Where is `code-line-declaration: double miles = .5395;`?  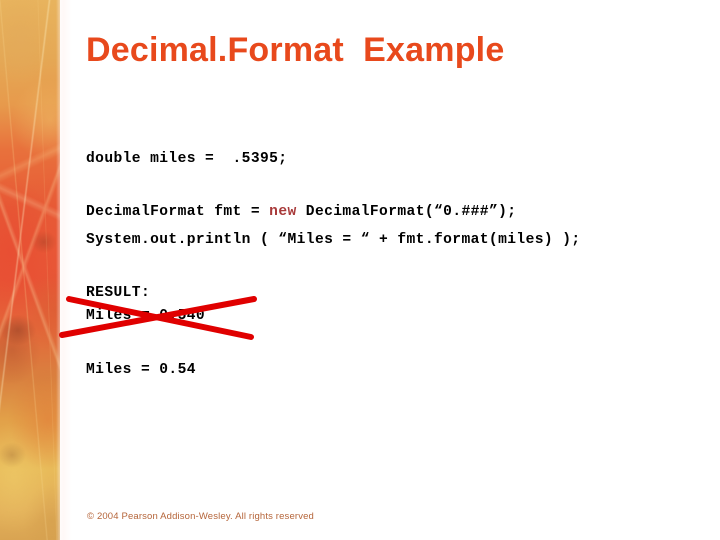
code-line-declaration: double miles = .5395; is located at coordinates (187, 159).